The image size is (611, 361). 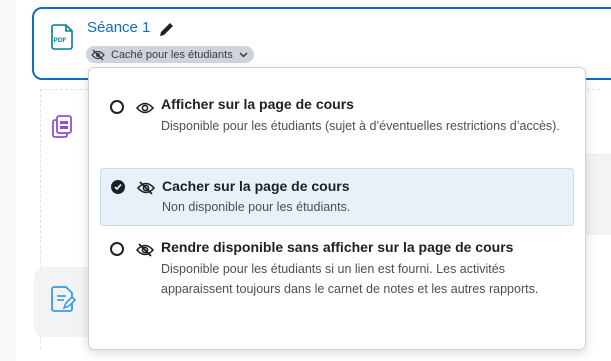 I want to click on assignment-icon, so click(x=63, y=299).